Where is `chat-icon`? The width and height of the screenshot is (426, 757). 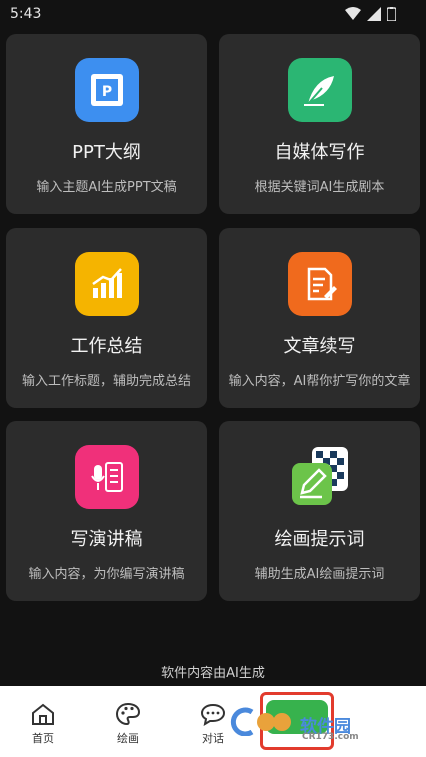 chat-icon is located at coordinates (213, 714).